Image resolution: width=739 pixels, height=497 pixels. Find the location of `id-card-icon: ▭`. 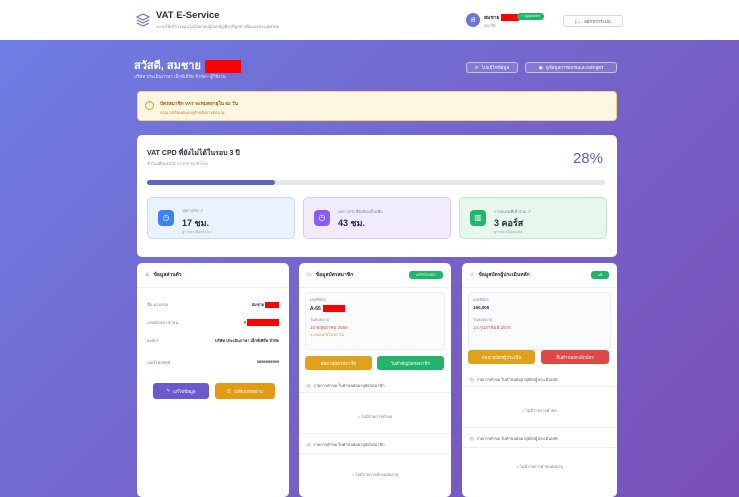

id-card-icon: ▭ is located at coordinates (309, 275).